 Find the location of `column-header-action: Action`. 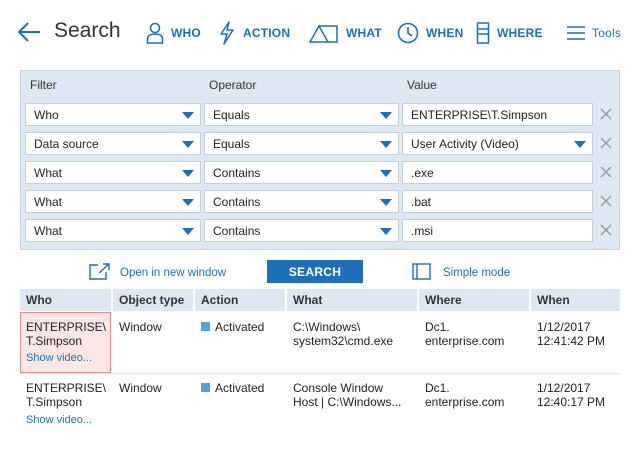

column-header-action: Action is located at coordinates (240, 300).